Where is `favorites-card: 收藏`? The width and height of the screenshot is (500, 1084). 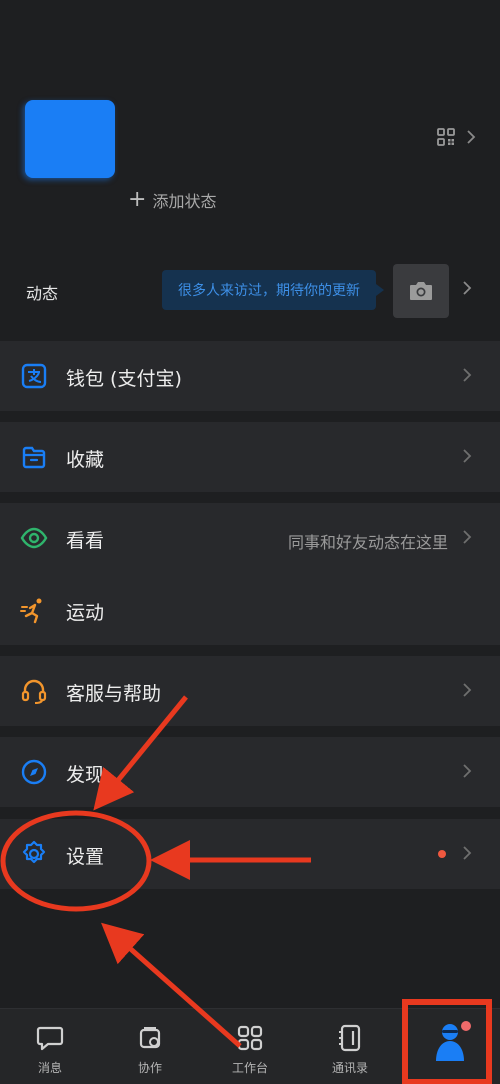
favorites-card: 收藏 is located at coordinates (250, 457).